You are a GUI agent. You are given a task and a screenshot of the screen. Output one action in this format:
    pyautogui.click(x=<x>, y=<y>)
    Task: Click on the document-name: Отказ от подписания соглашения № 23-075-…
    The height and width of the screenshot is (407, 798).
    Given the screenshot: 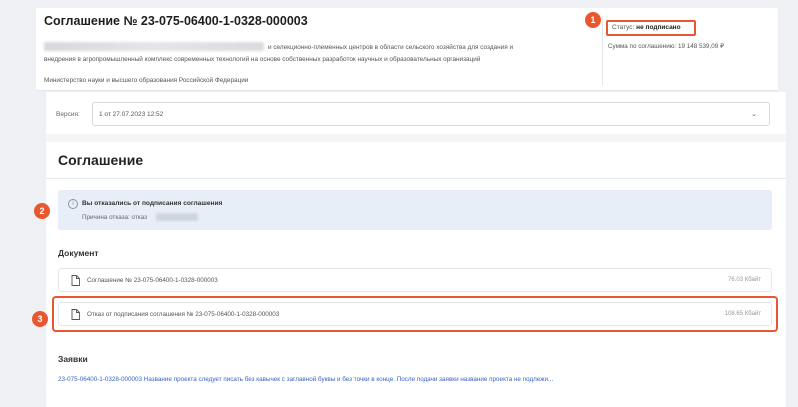 What is the action you would take?
    pyautogui.click(x=183, y=314)
    